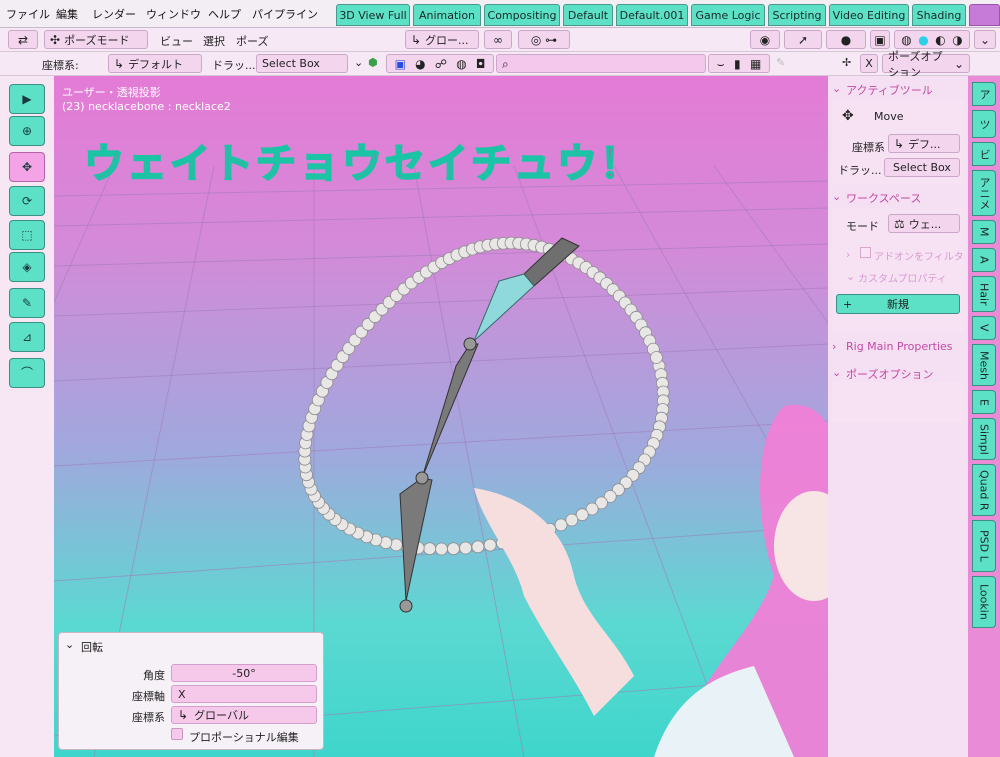  I want to click on sidebar-tab-12: PSD L, so click(984, 546).